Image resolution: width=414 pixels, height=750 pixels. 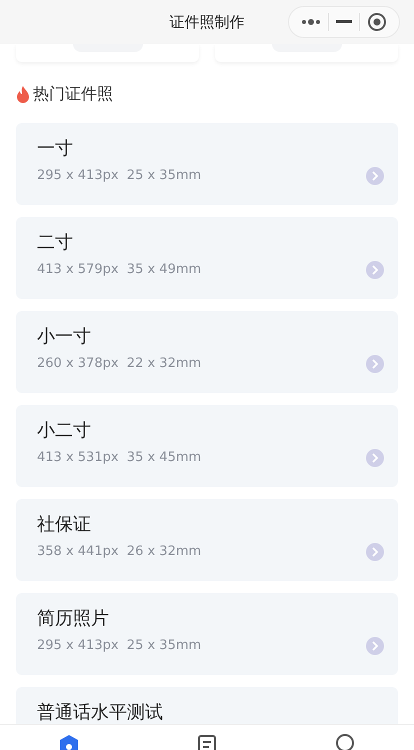 I want to click on size-name: 简历照片, so click(x=73, y=619).